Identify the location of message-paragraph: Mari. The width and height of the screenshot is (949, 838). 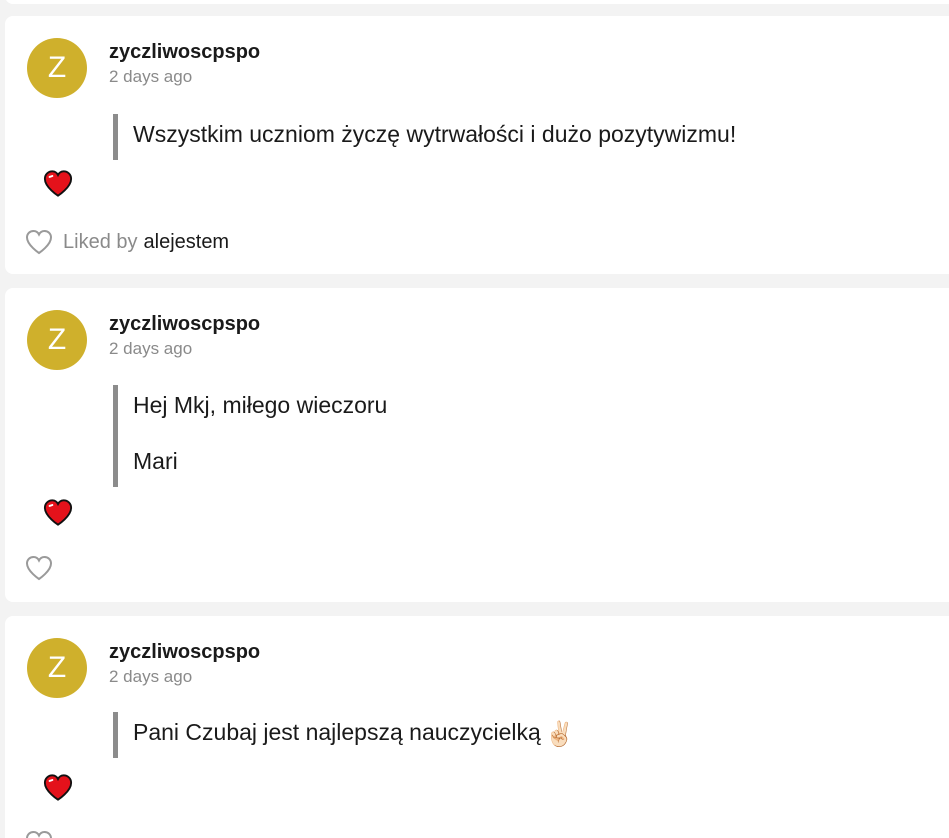
(155, 461).